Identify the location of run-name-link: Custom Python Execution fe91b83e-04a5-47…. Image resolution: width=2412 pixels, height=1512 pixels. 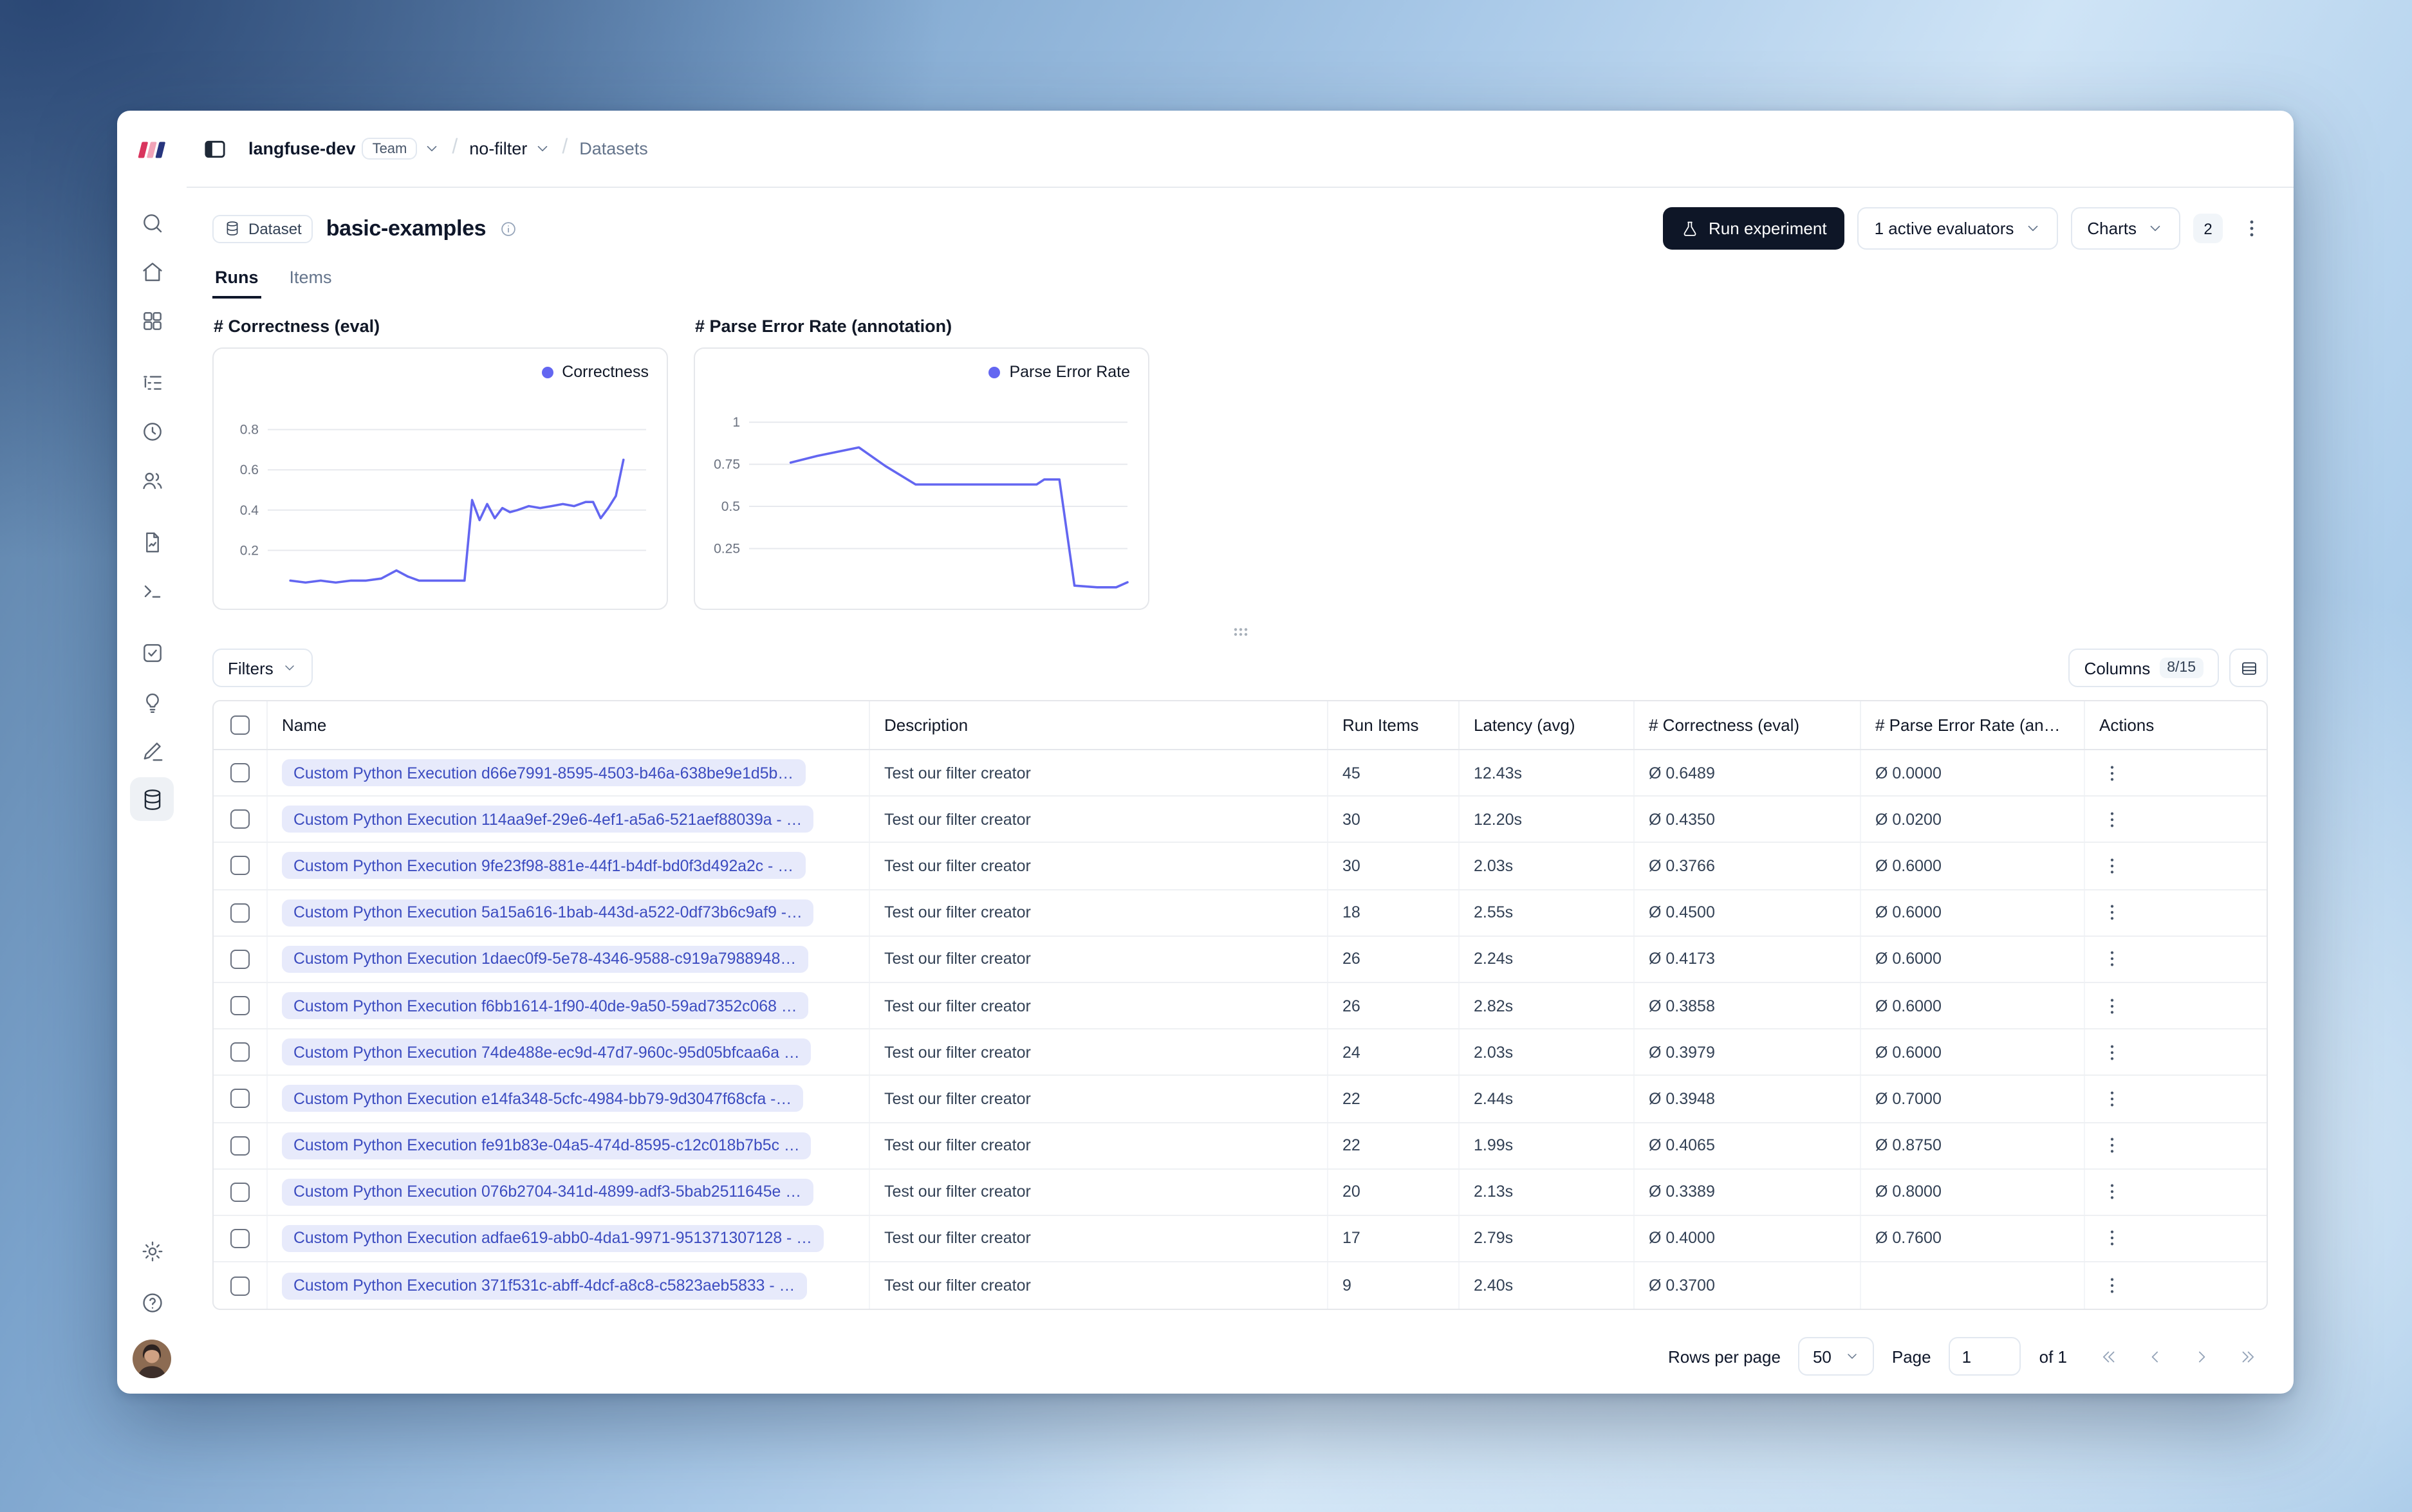
(547, 1145).